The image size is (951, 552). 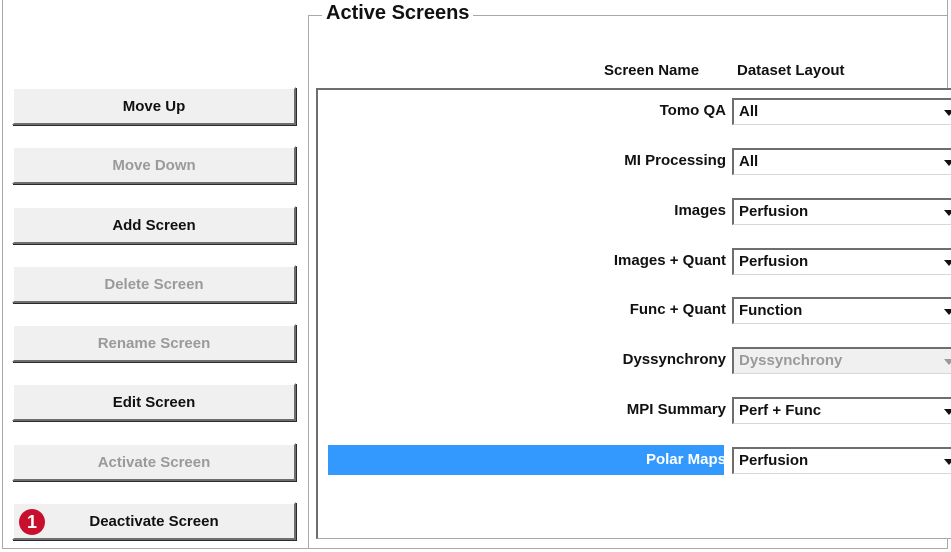 I want to click on dataset-layout-dropdown: Dyssynchrony, so click(x=841, y=360).